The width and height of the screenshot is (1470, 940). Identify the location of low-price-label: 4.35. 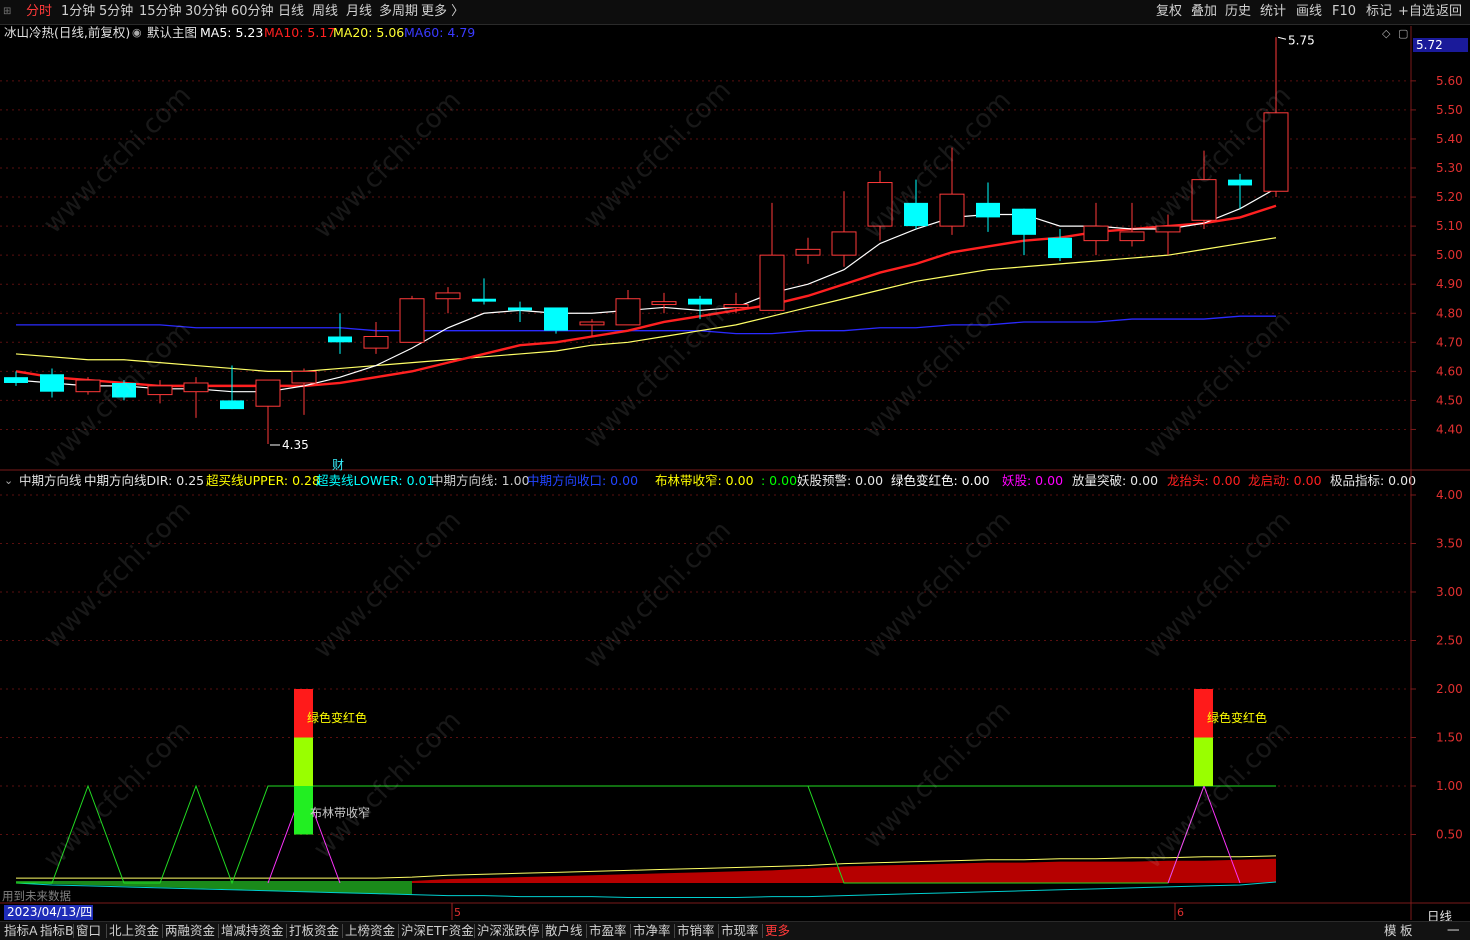
(295, 445).